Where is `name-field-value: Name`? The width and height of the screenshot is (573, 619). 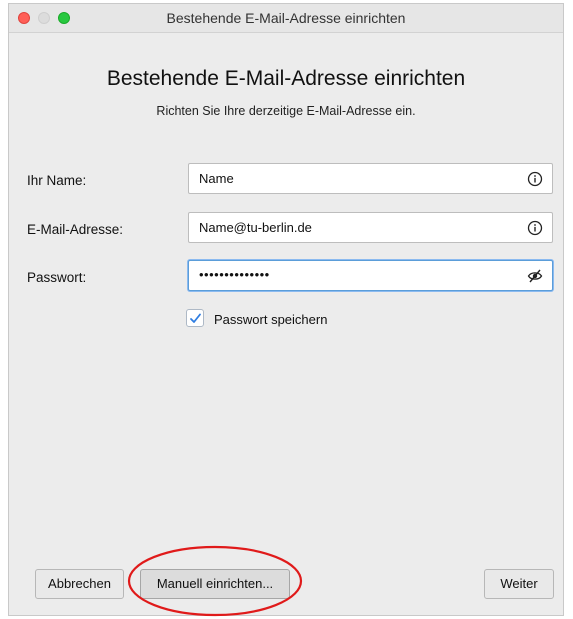 name-field-value: Name is located at coordinates (216, 178).